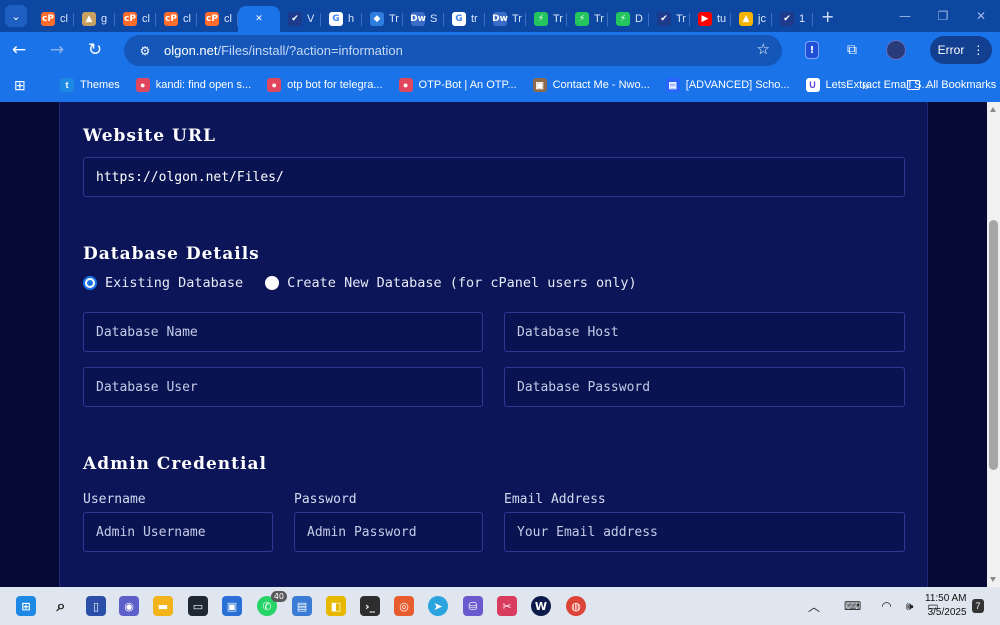  I want to click on apps-grid-icon: ⊞, so click(25, 85).